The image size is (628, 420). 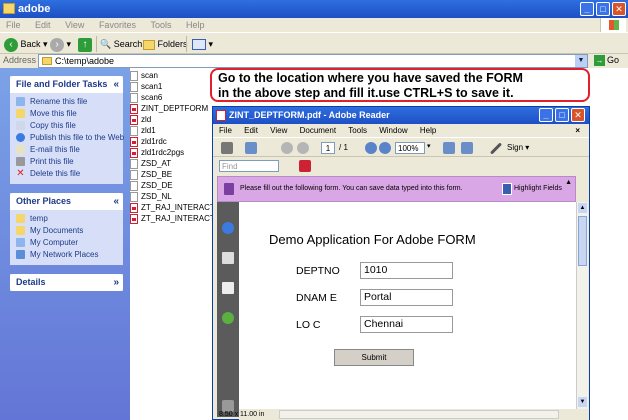 What do you see at coordinates (173, 174) in the screenshot?
I see `file-item: ZSD_BE` at bounding box center [173, 174].